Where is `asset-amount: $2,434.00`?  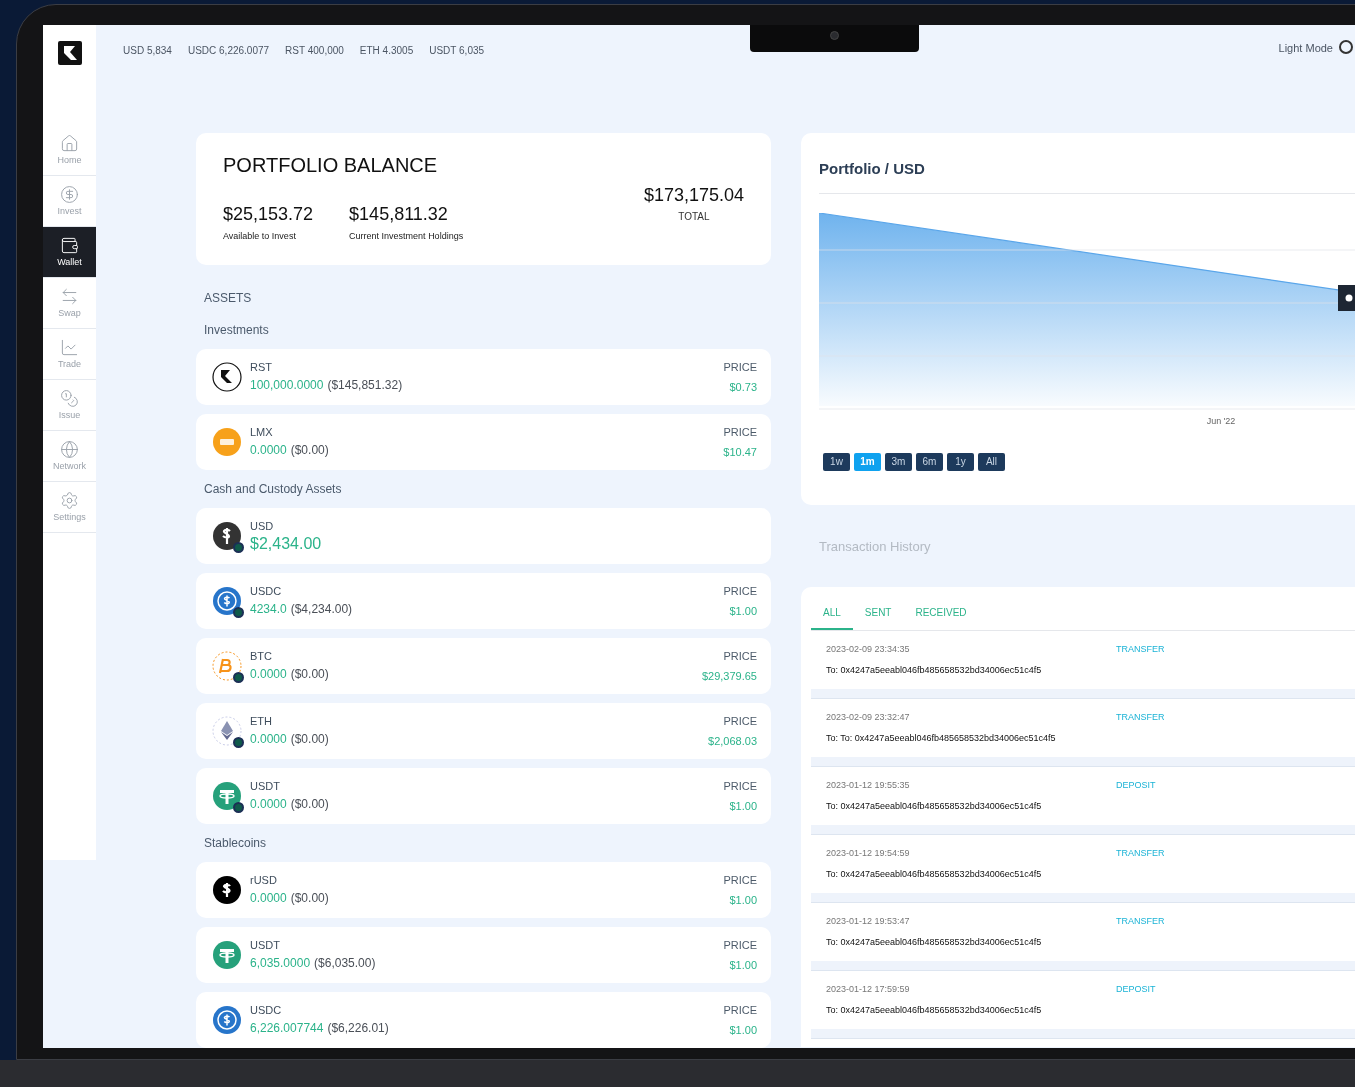 asset-amount: $2,434.00 is located at coordinates (286, 544).